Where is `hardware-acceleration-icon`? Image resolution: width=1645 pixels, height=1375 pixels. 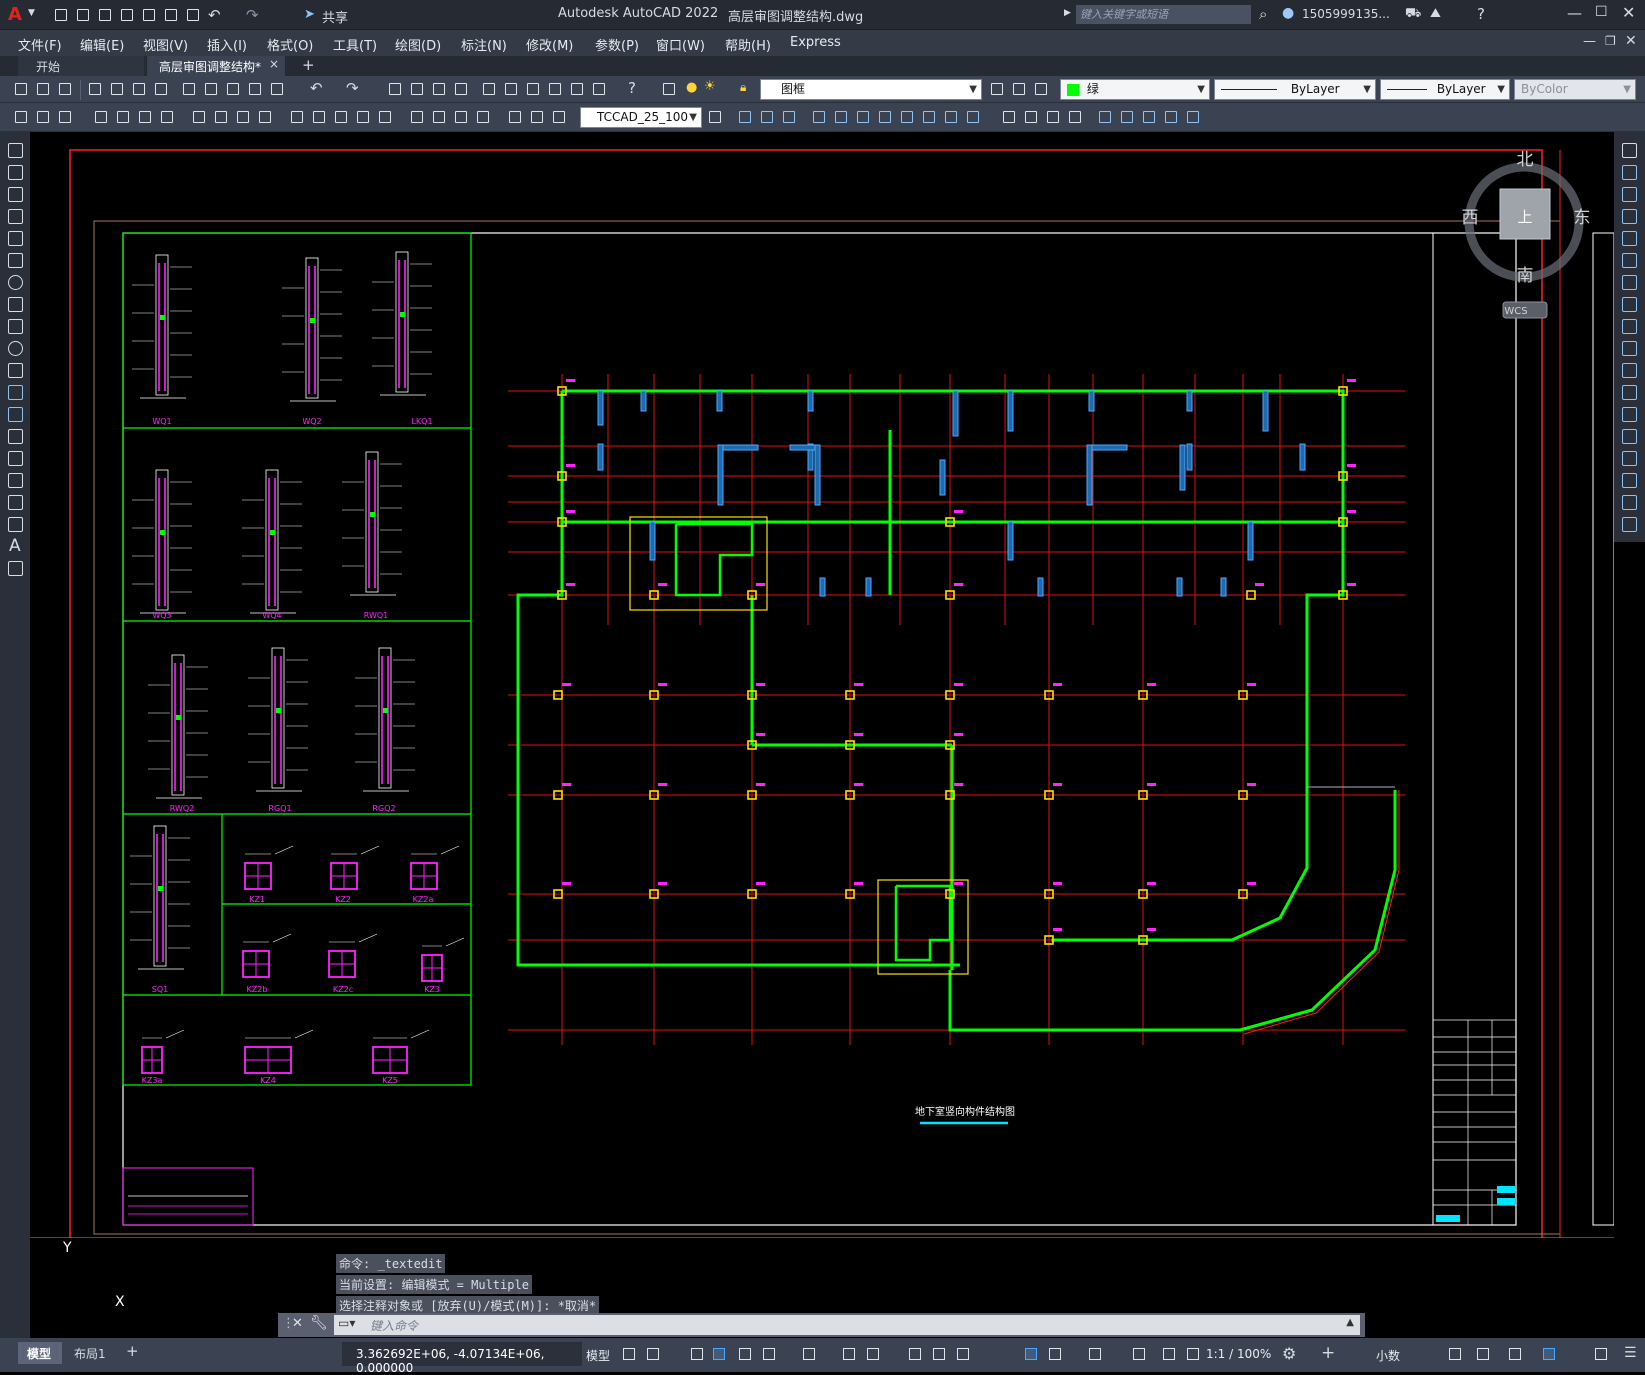 hardware-acceleration-icon is located at coordinates (1549, 1354).